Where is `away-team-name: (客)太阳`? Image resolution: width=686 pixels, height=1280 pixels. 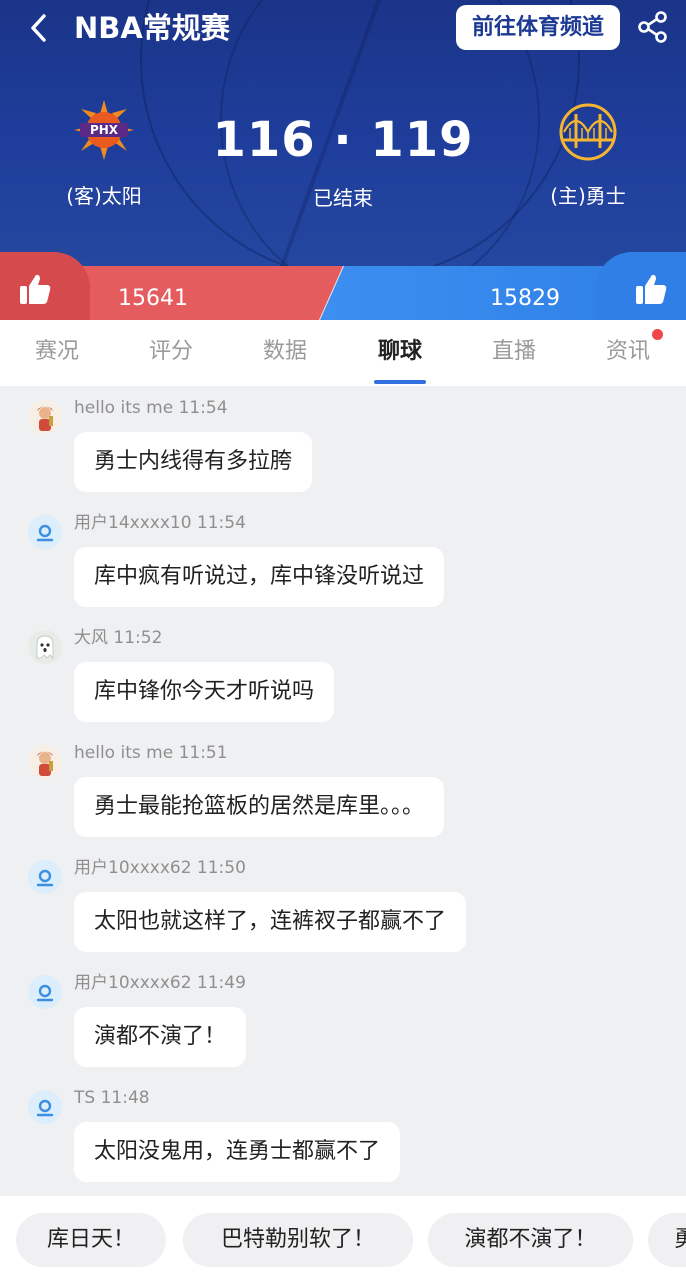
away-team-name: (客)太阳 is located at coordinates (104, 196).